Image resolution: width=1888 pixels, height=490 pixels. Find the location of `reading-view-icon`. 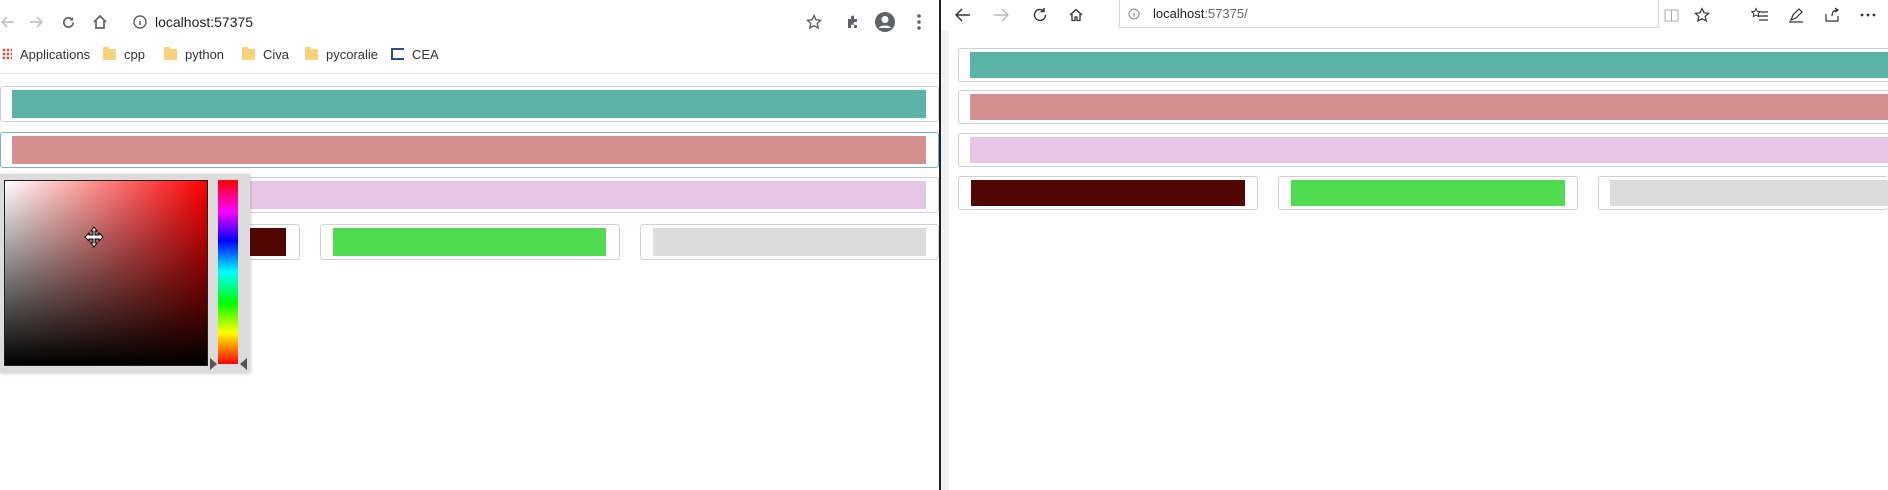

reading-view-icon is located at coordinates (1671, 15).